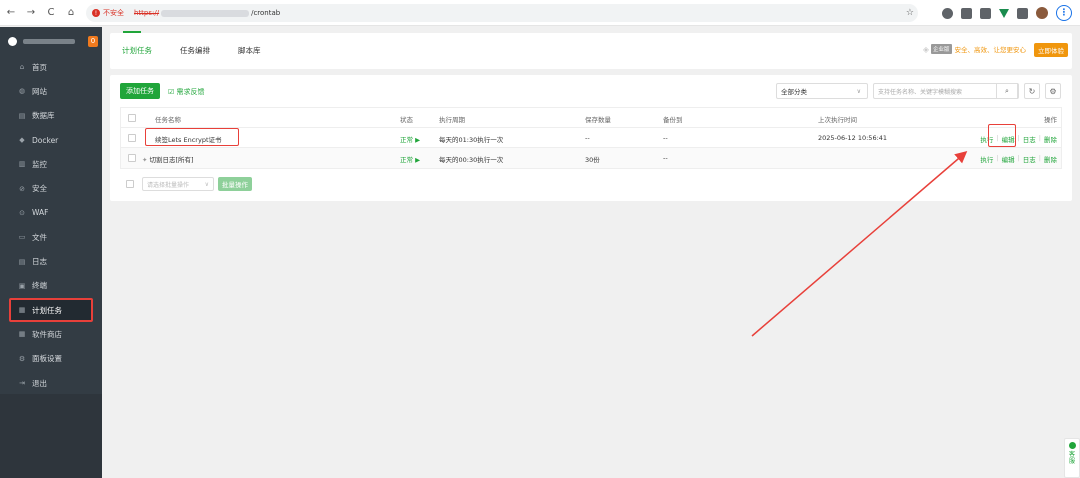  Describe the element at coordinates (673, 120) in the screenshot. I see `col-backup: 备份到` at that location.